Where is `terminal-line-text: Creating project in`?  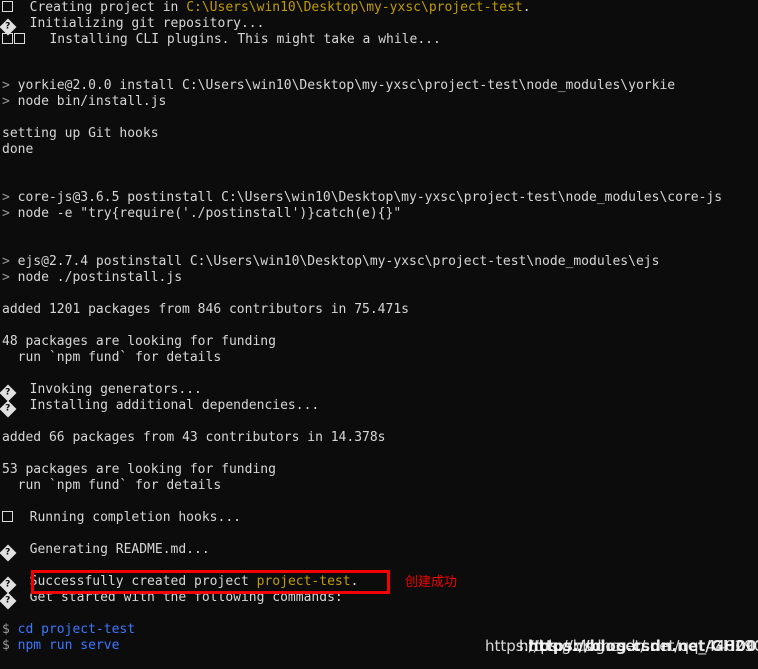 terminal-line-text: Creating project in is located at coordinates (100, 7).